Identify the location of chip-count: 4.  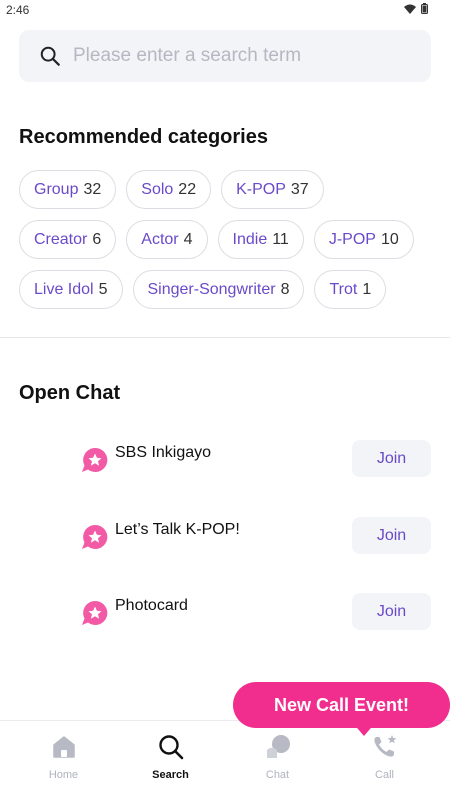
(188, 239).